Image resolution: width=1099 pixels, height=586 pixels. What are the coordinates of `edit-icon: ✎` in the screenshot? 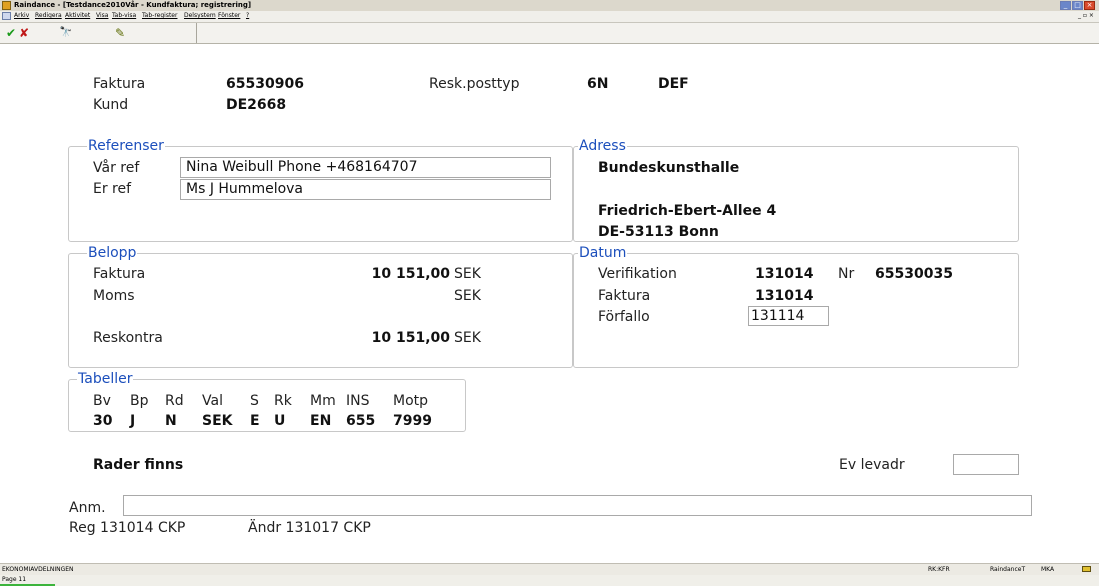 It's located at (120, 33).